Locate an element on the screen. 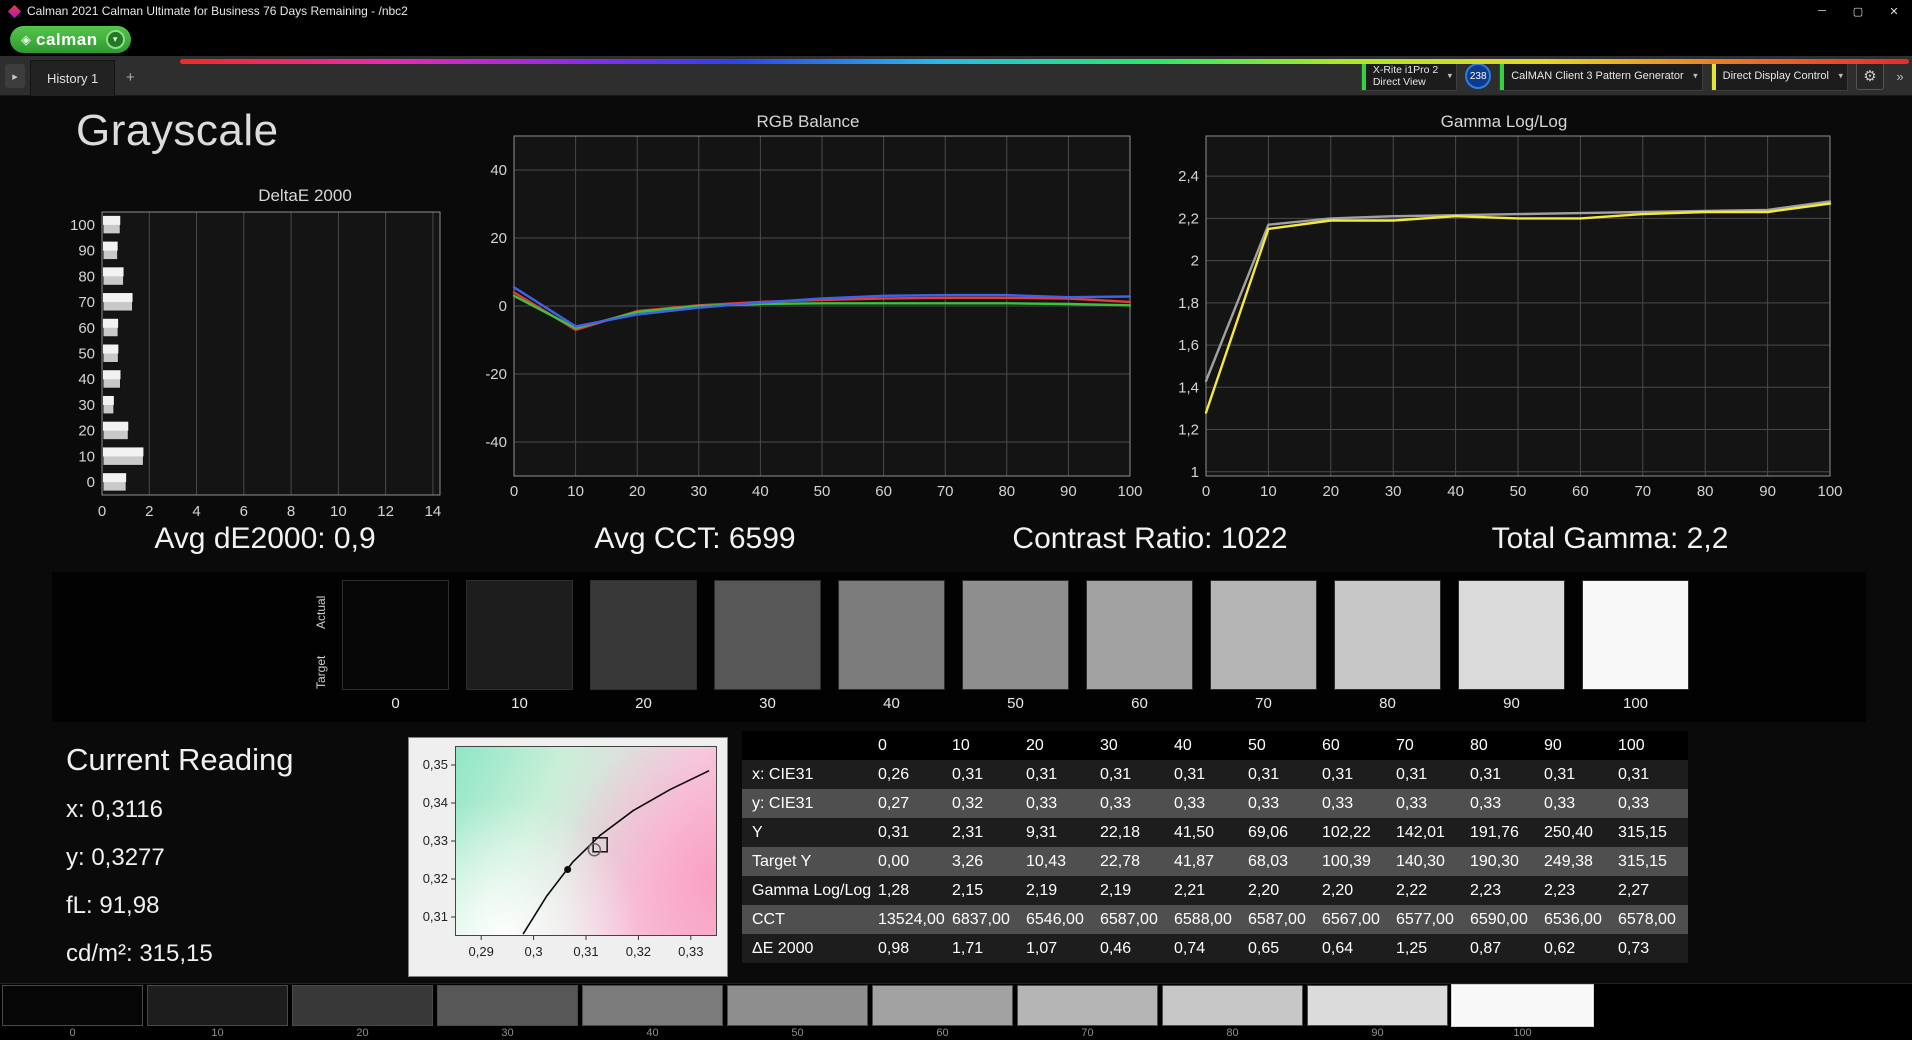 Image resolution: width=1912 pixels, height=1040 pixels. pattern-swatch-10: 10 is located at coordinates (217, 1012).